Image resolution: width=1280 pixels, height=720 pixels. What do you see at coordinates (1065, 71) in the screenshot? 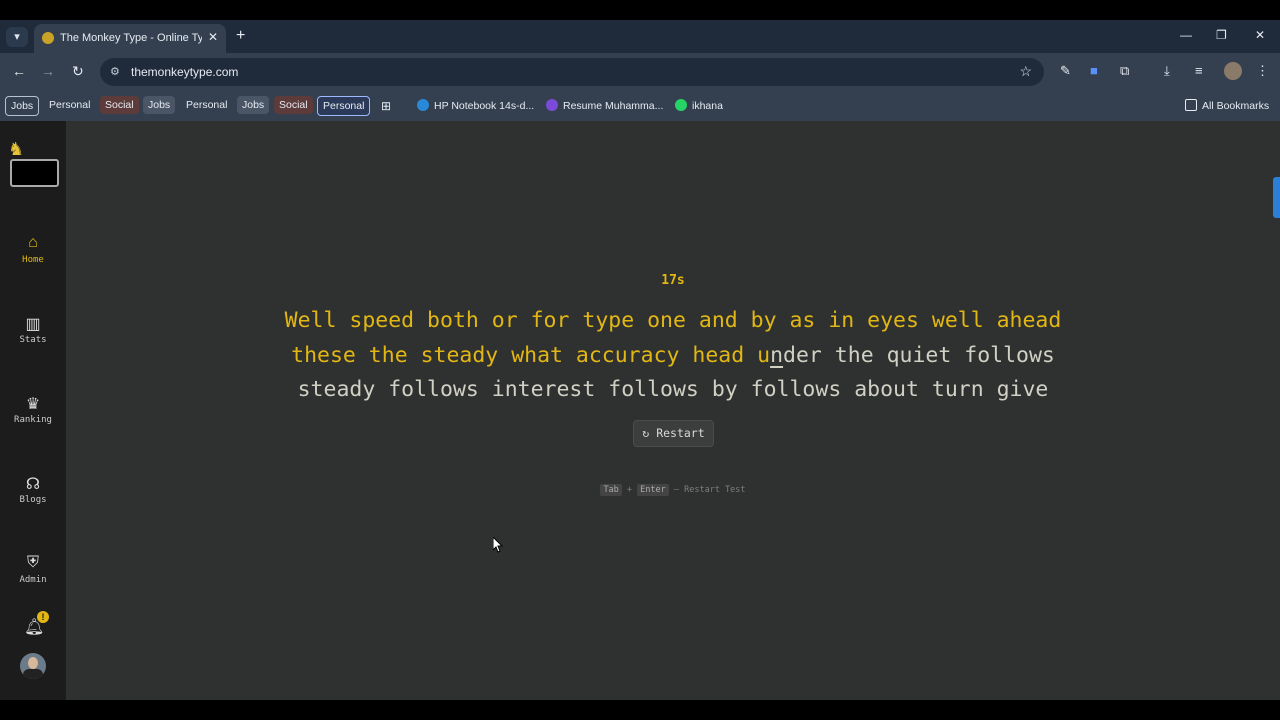
I see `eyedropper-icon: ✎` at bounding box center [1065, 71].